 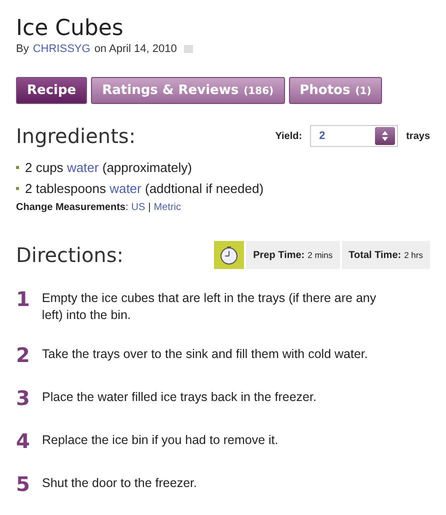 I want to click on step-number: 1, so click(x=23, y=300).